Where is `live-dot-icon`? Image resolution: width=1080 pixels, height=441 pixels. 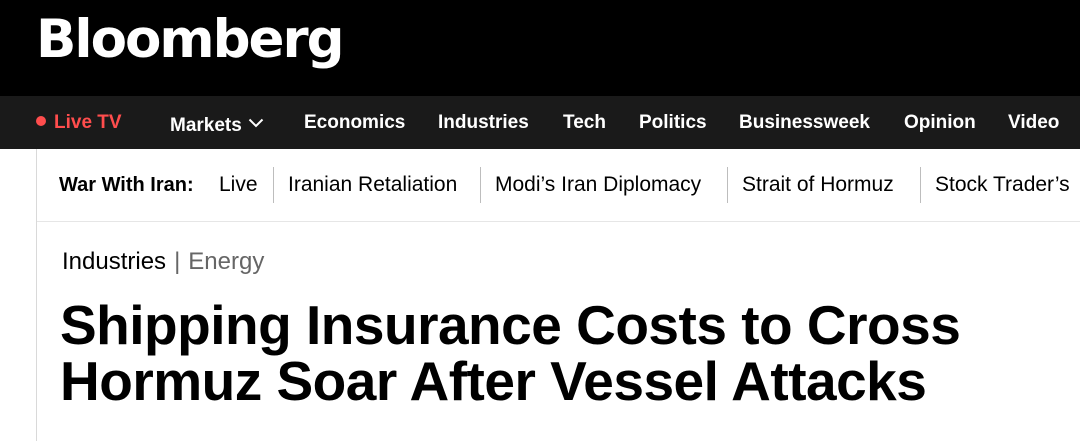
live-dot-icon is located at coordinates (41, 121).